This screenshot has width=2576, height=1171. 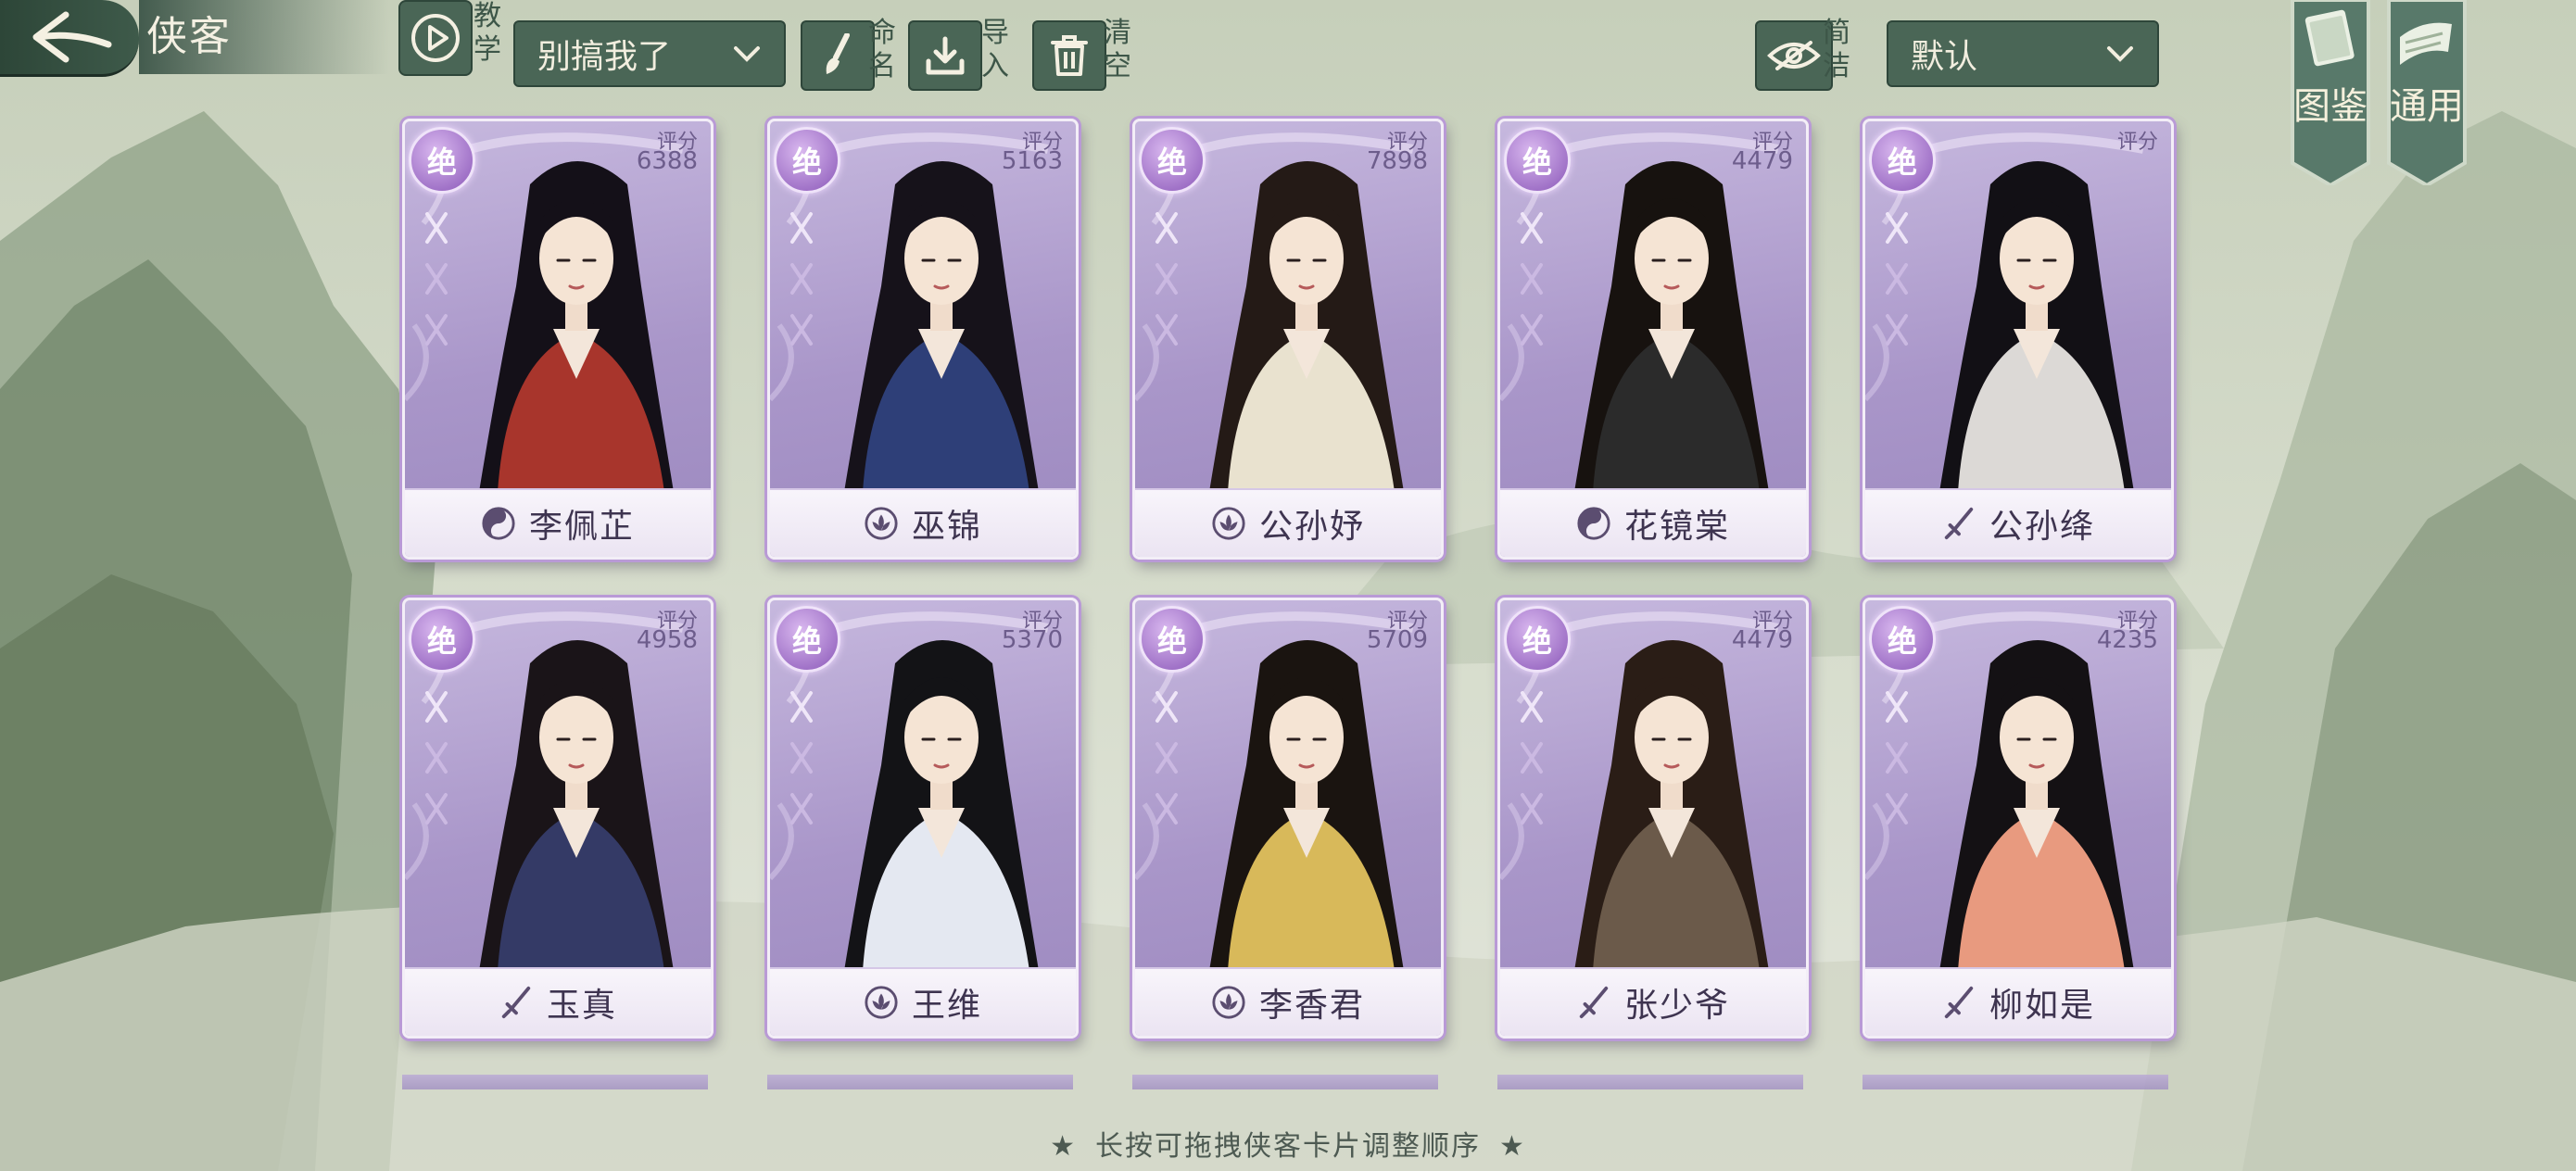 What do you see at coordinates (1032, 640) in the screenshot?
I see `score-value: 5370` at bounding box center [1032, 640].